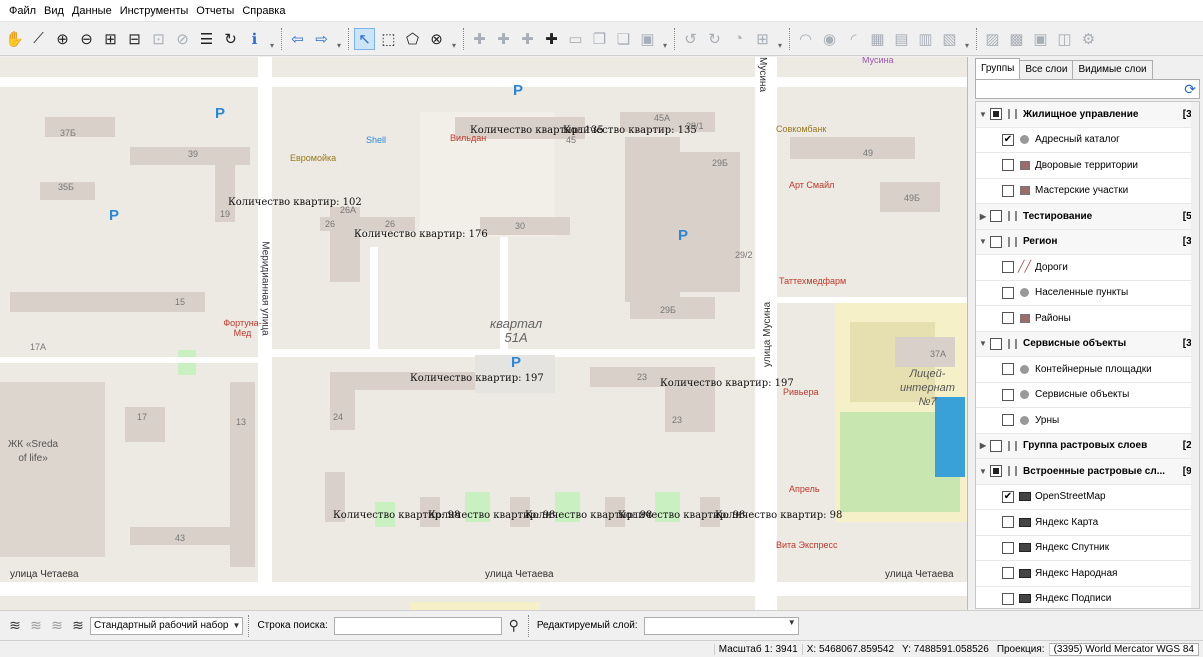 The width and height of the screenshot is (1203, 657). Describe the element at coordinates (417, 625) in the screenshot. I see `search-input` at that location.